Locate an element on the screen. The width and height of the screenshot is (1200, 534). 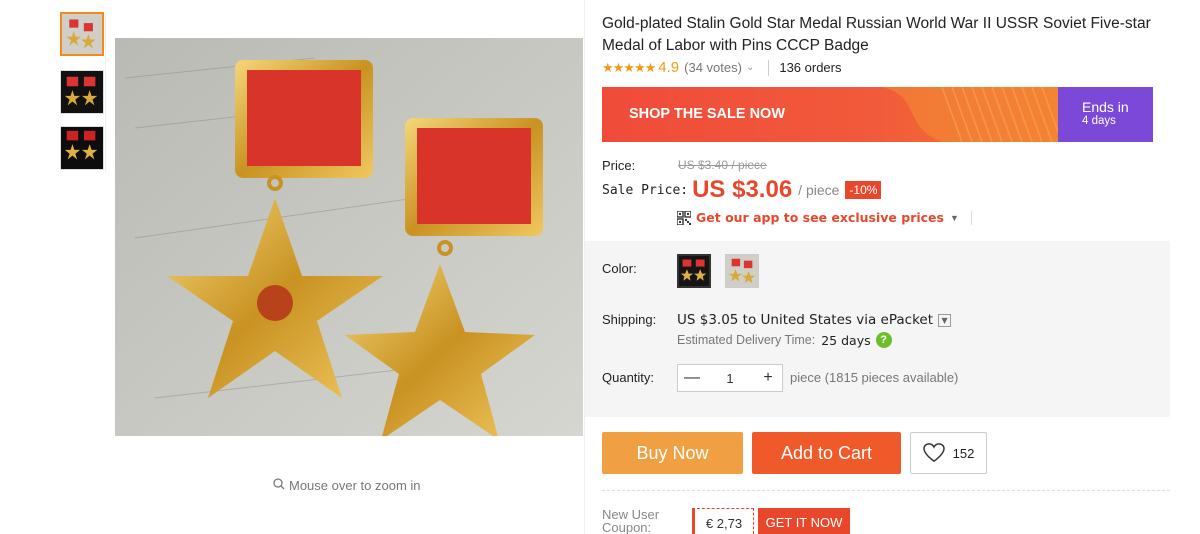
sale-price: US $3.06 is located at coordinates (742, 189).